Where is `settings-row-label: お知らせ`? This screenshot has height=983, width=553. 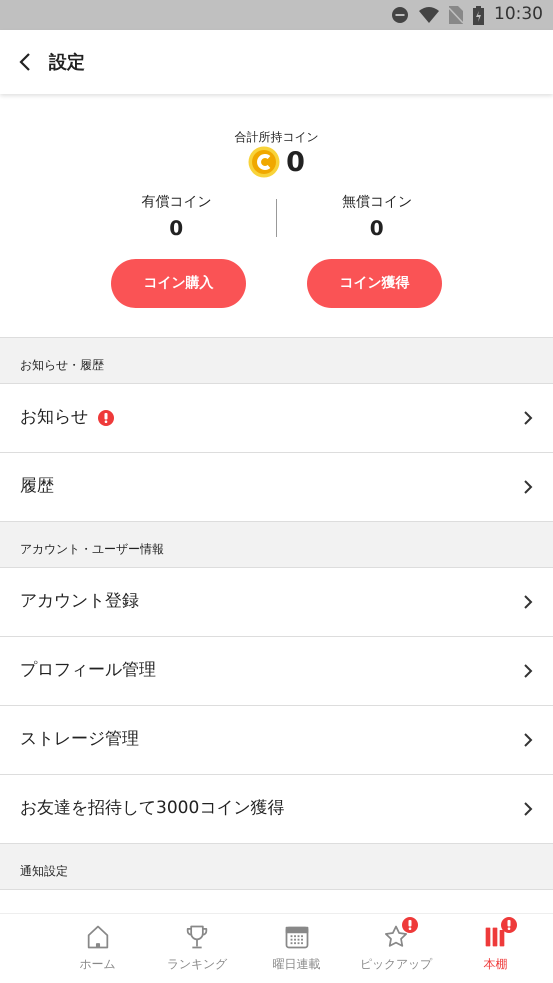 settings-row-label: お知らせ is located at coordinates (54, 418).